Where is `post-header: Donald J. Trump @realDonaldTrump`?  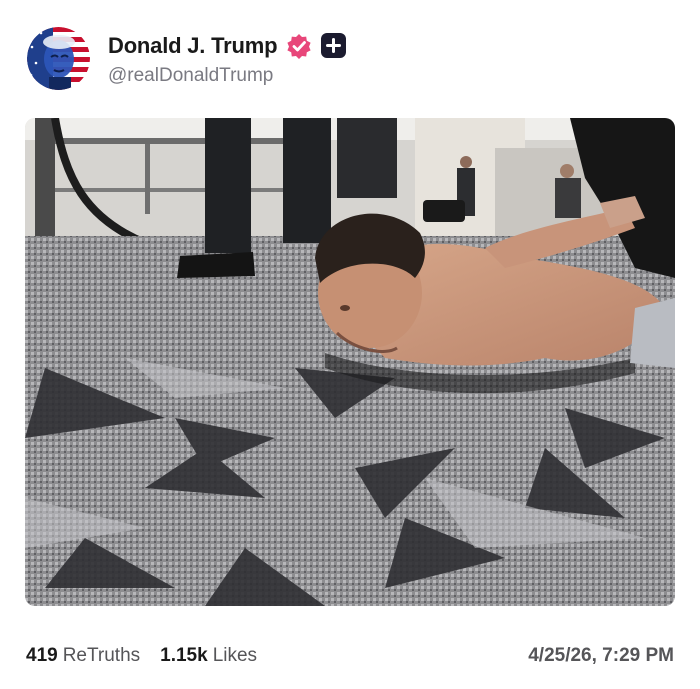 post-header: Donald J. Trump @realDonaldTrump is located at coordinates (187, 58).